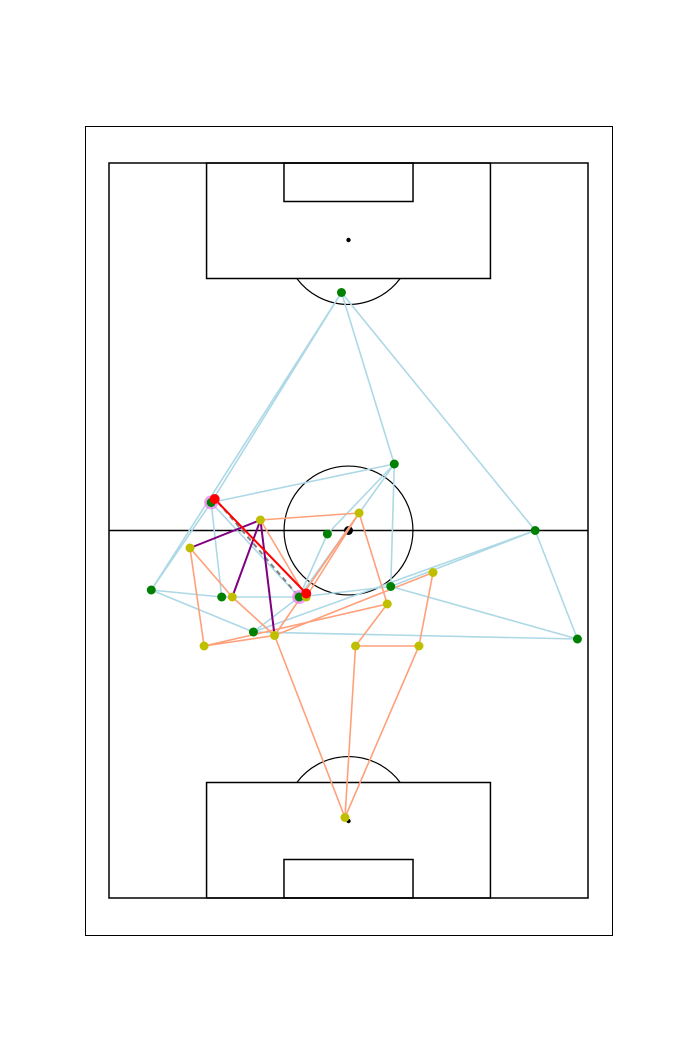  Describe the element at coordinates (387, 604) in the screenshot. I see `series-2-node-y7` at that location.